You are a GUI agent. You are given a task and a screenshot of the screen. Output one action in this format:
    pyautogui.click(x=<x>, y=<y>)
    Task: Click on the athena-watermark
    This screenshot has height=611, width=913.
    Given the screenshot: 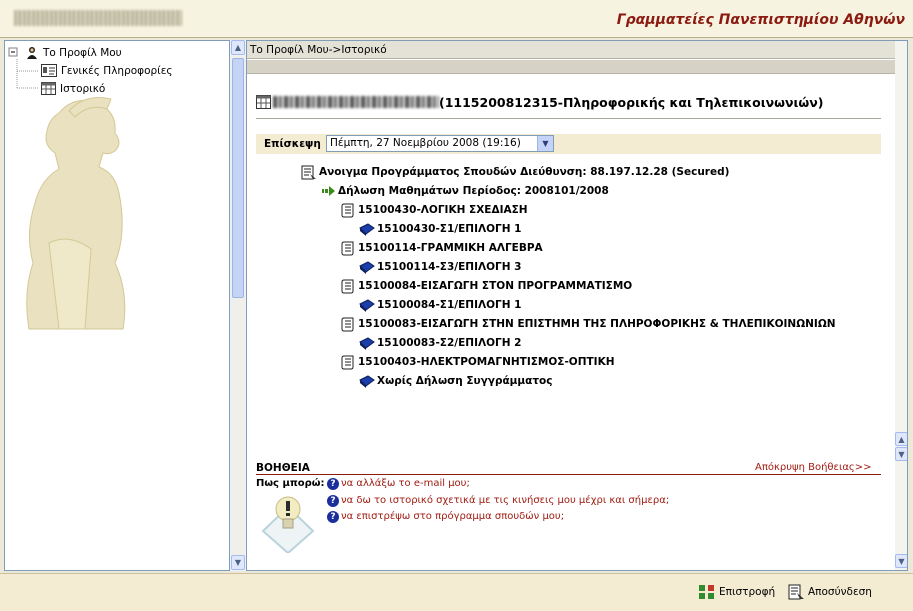 What is the action you would take?
    pyautogui.click(x=76, y=213)
    